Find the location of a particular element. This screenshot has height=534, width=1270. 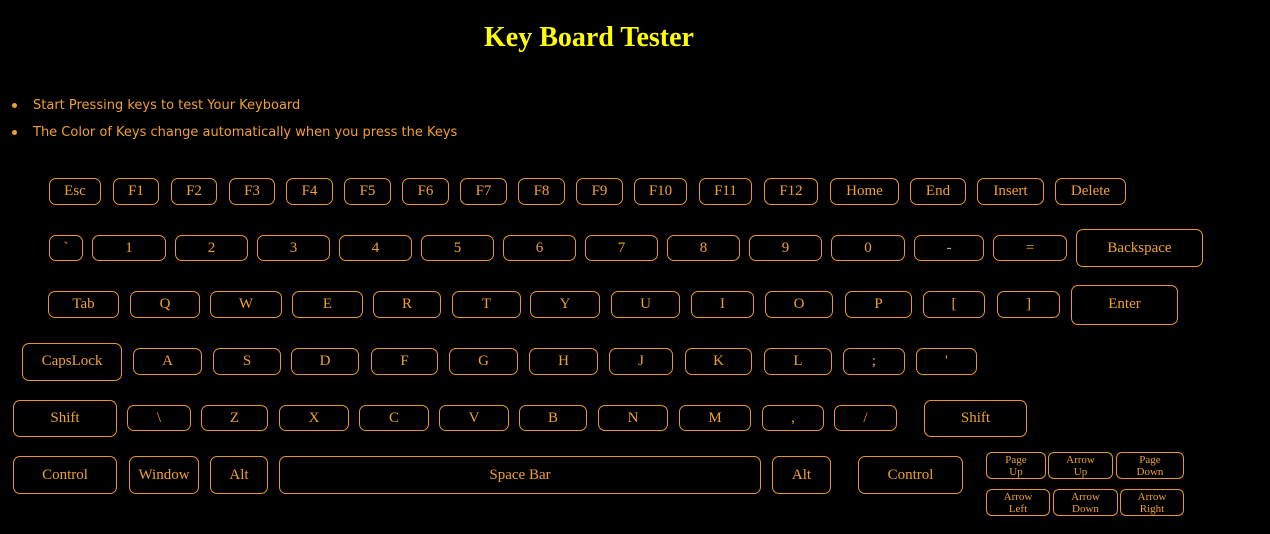

key-arrow-left: Arrow Left is located at coordinates (1018, 502).